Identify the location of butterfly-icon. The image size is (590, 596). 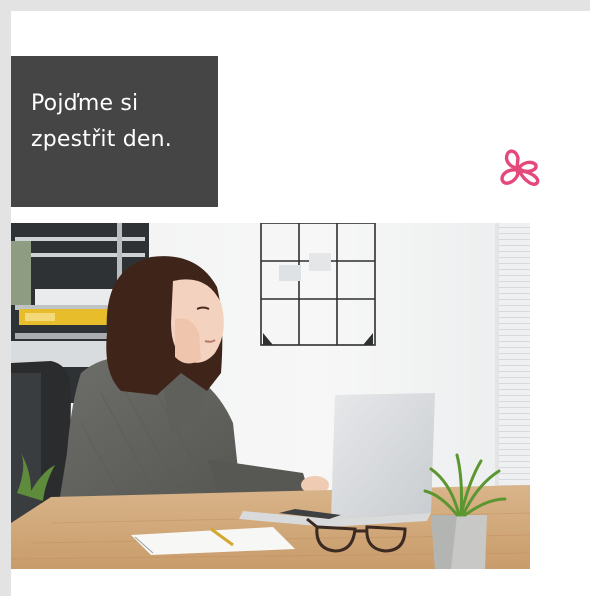
(519, 169).